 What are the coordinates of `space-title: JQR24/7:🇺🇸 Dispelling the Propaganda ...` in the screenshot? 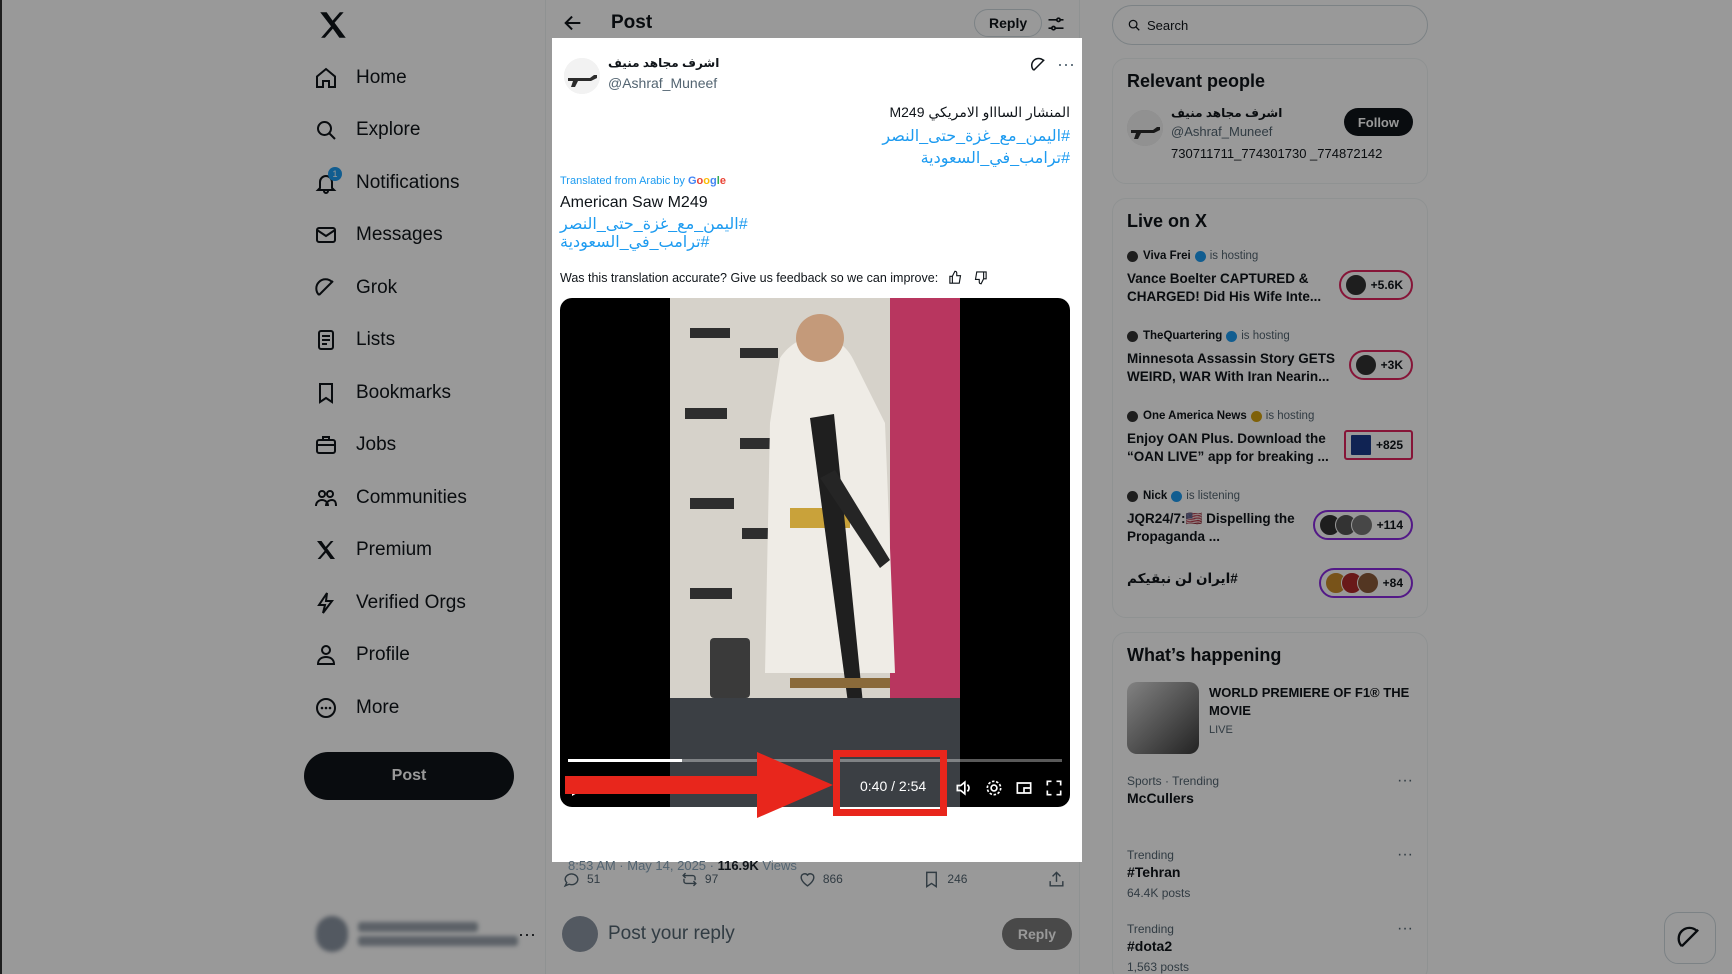 It's located at (1211, 527).